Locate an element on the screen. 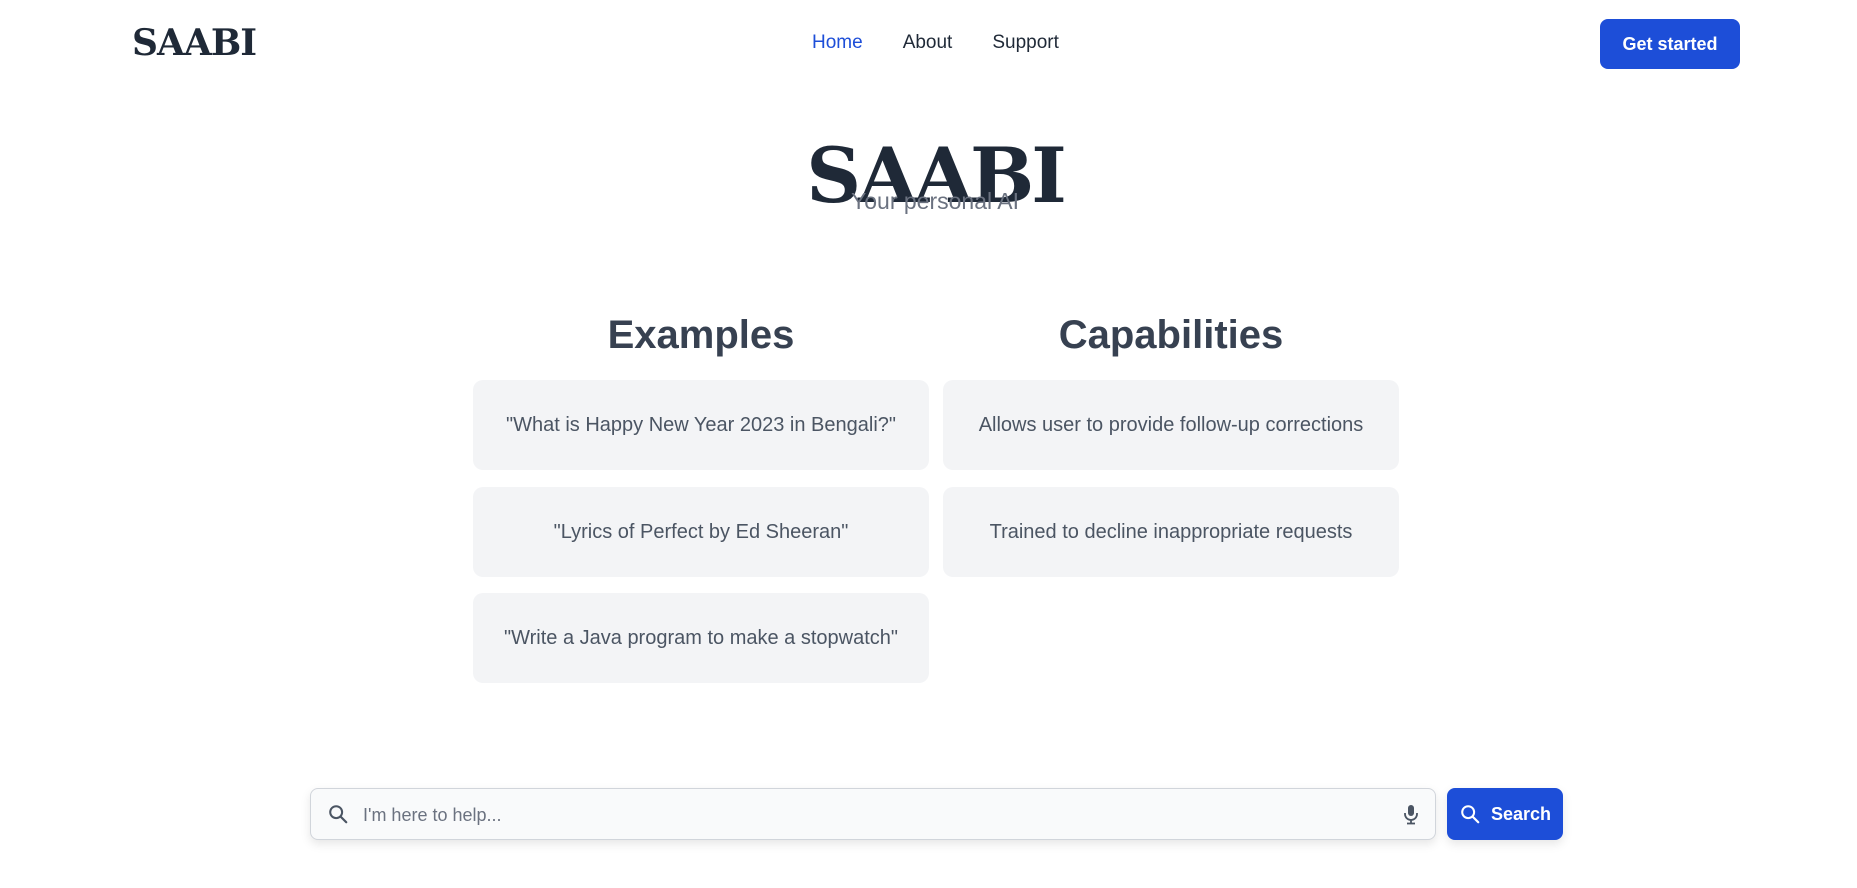 Image resolution: width=1857 pixels, height=888 pixels. main-nav: Home About Support is located at coordinates (935, 43).